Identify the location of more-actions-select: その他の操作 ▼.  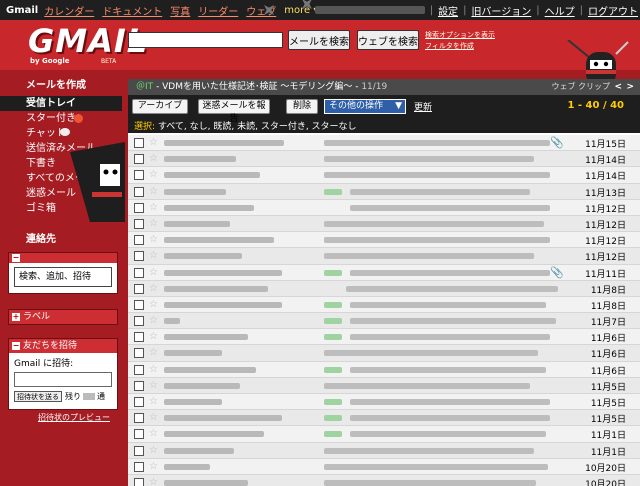
(365, 106).